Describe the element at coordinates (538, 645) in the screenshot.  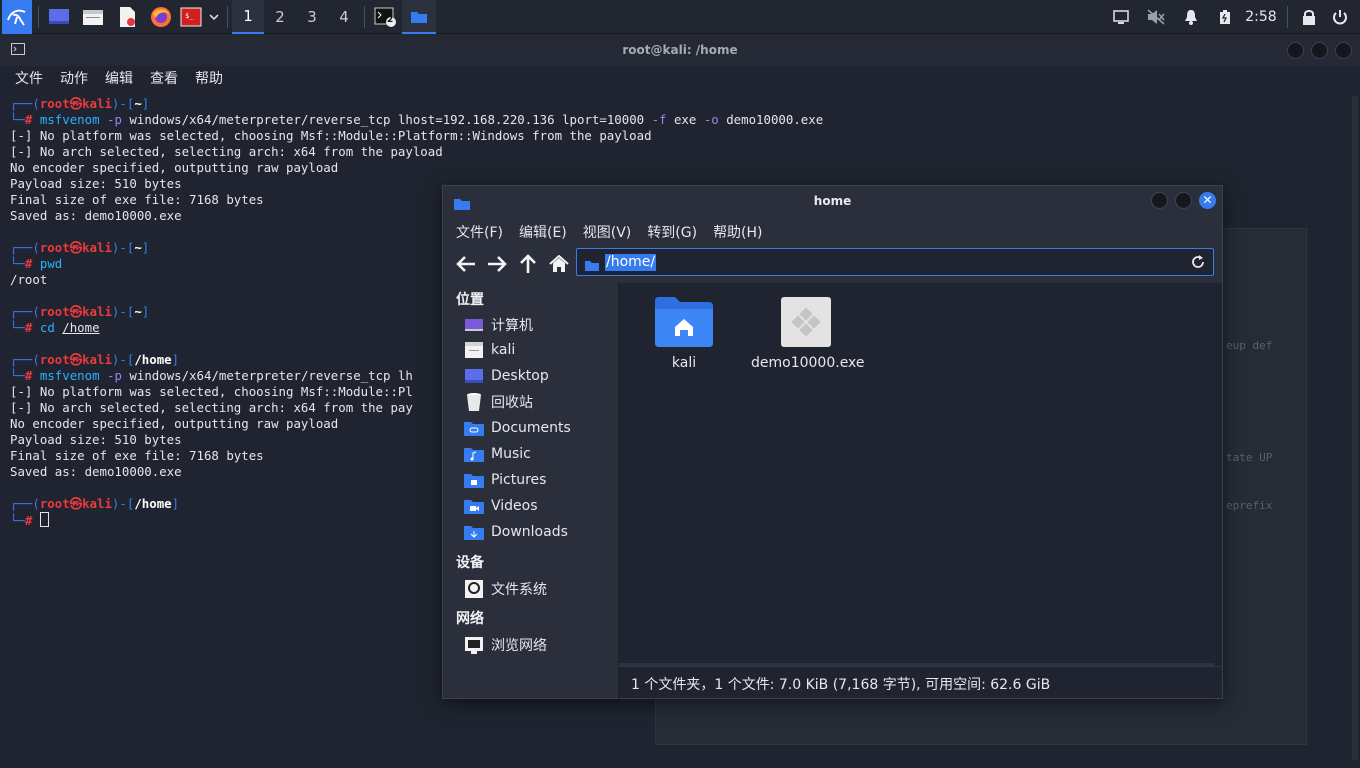
I see `sidebar-item-browse-network: 浏览网络` at that location.